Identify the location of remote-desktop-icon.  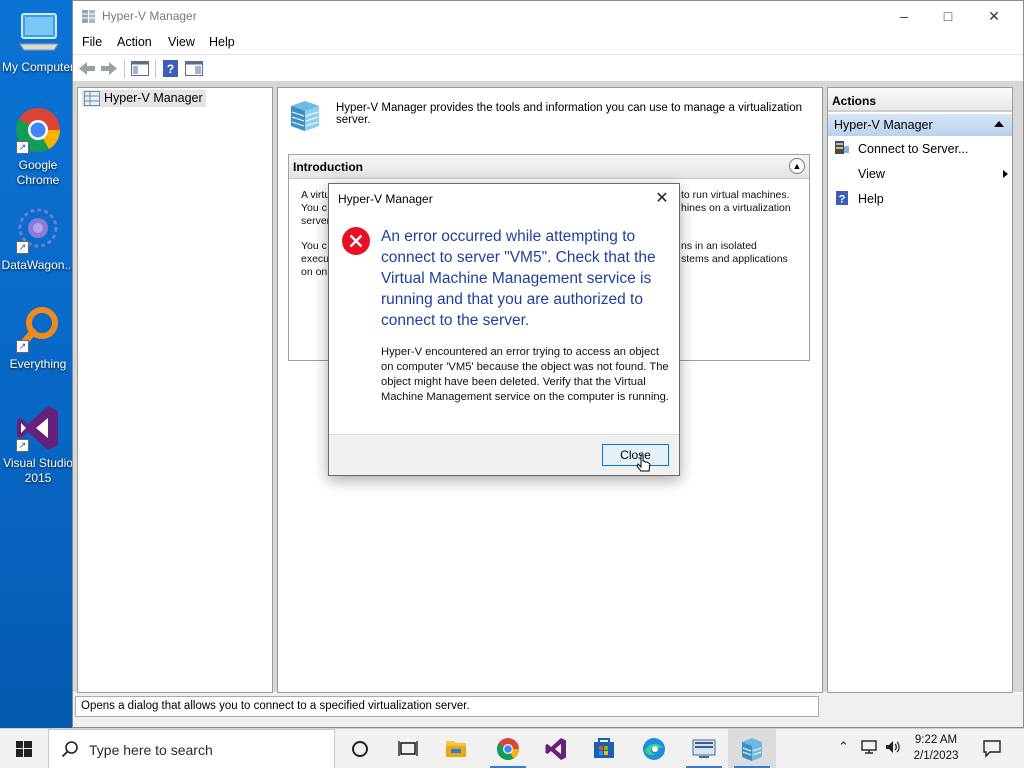
(704, 748).